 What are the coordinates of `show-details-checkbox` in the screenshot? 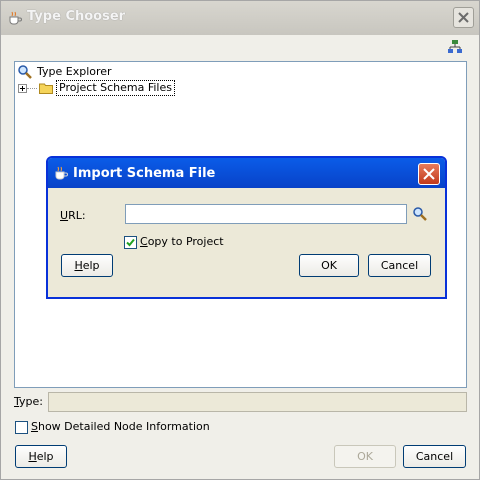 It's located at (21, 427).